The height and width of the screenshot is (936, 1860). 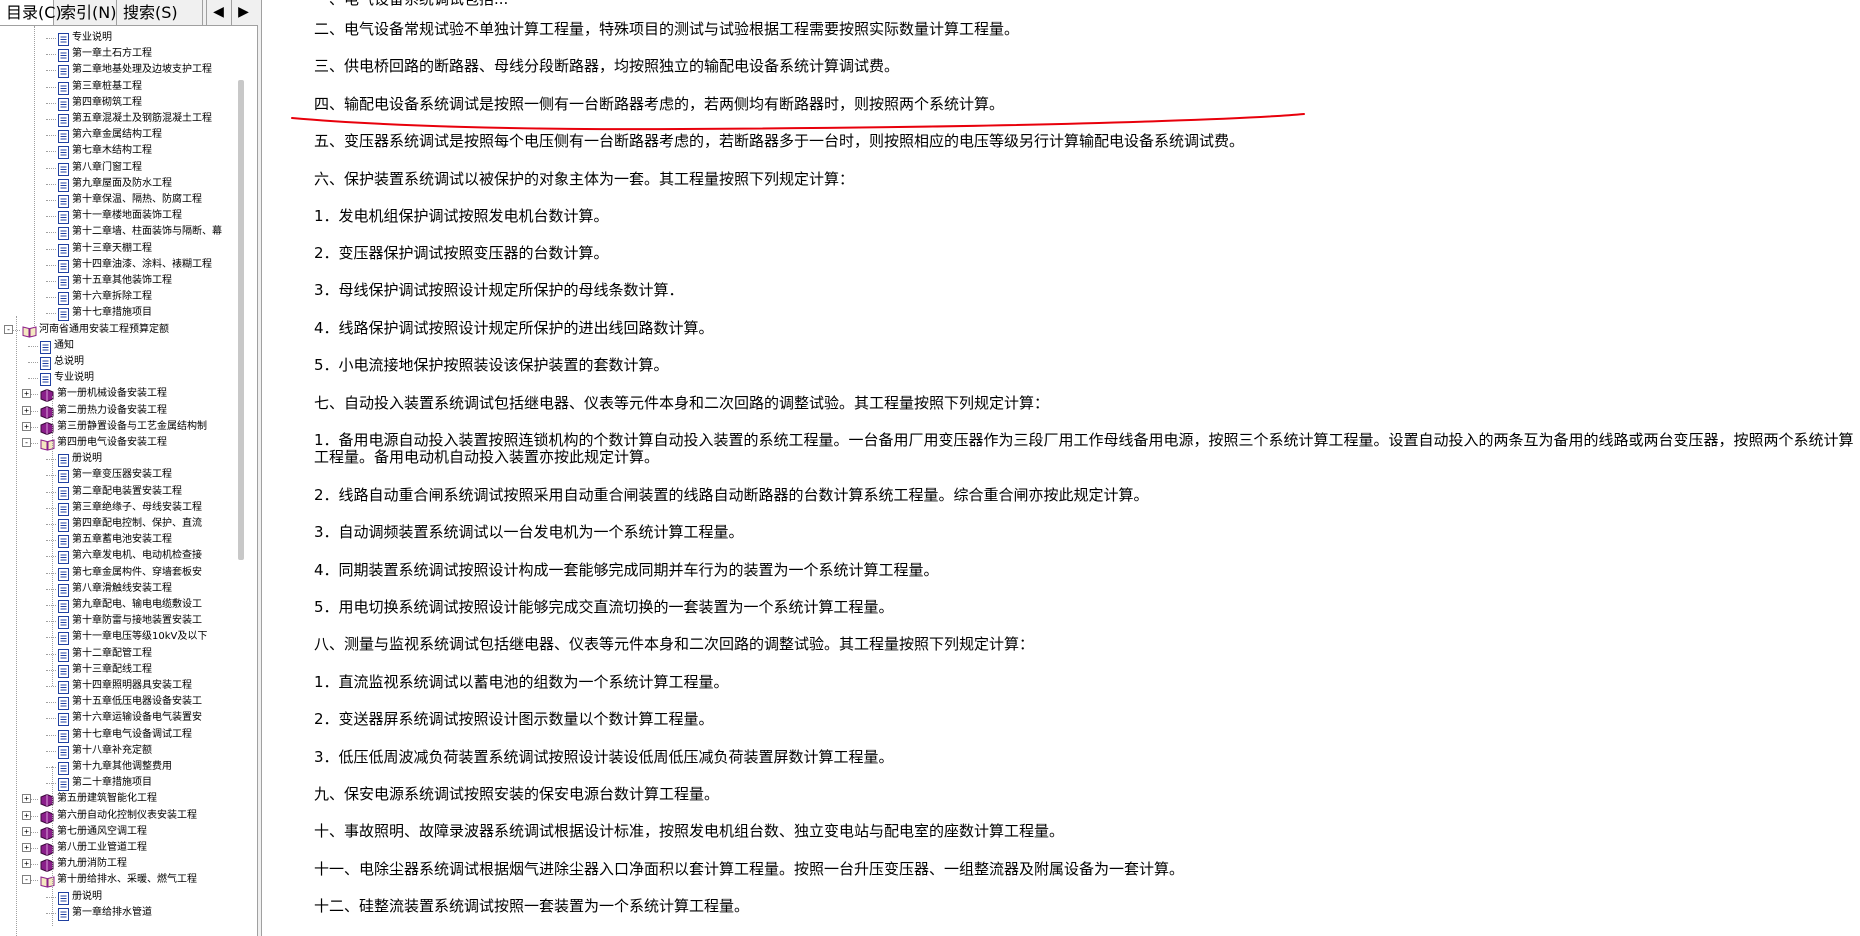 I want to click on tree-item-label: 第五章蓄电池安装工程, so click(x=122, y=540).